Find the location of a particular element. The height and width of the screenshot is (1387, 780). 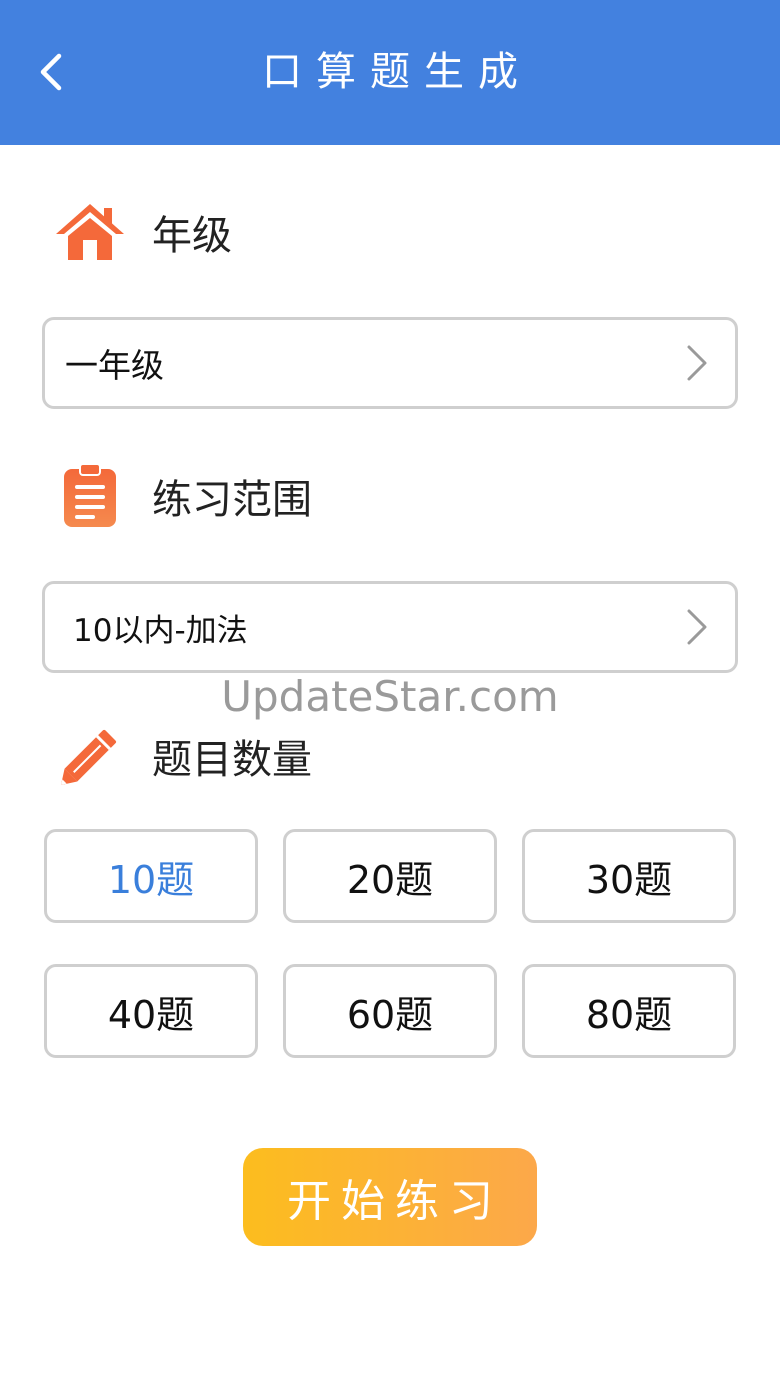

pencil-icon is located at coordinates (90, 756).